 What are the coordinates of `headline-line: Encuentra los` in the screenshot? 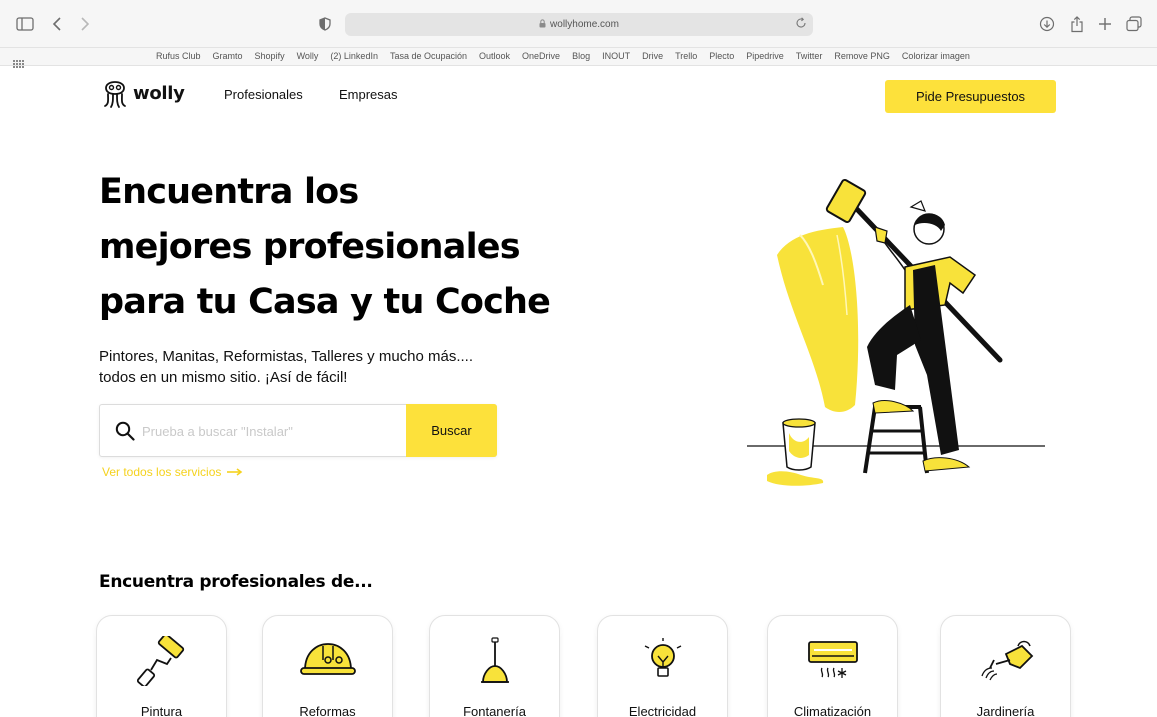 It's located at (229, 192).